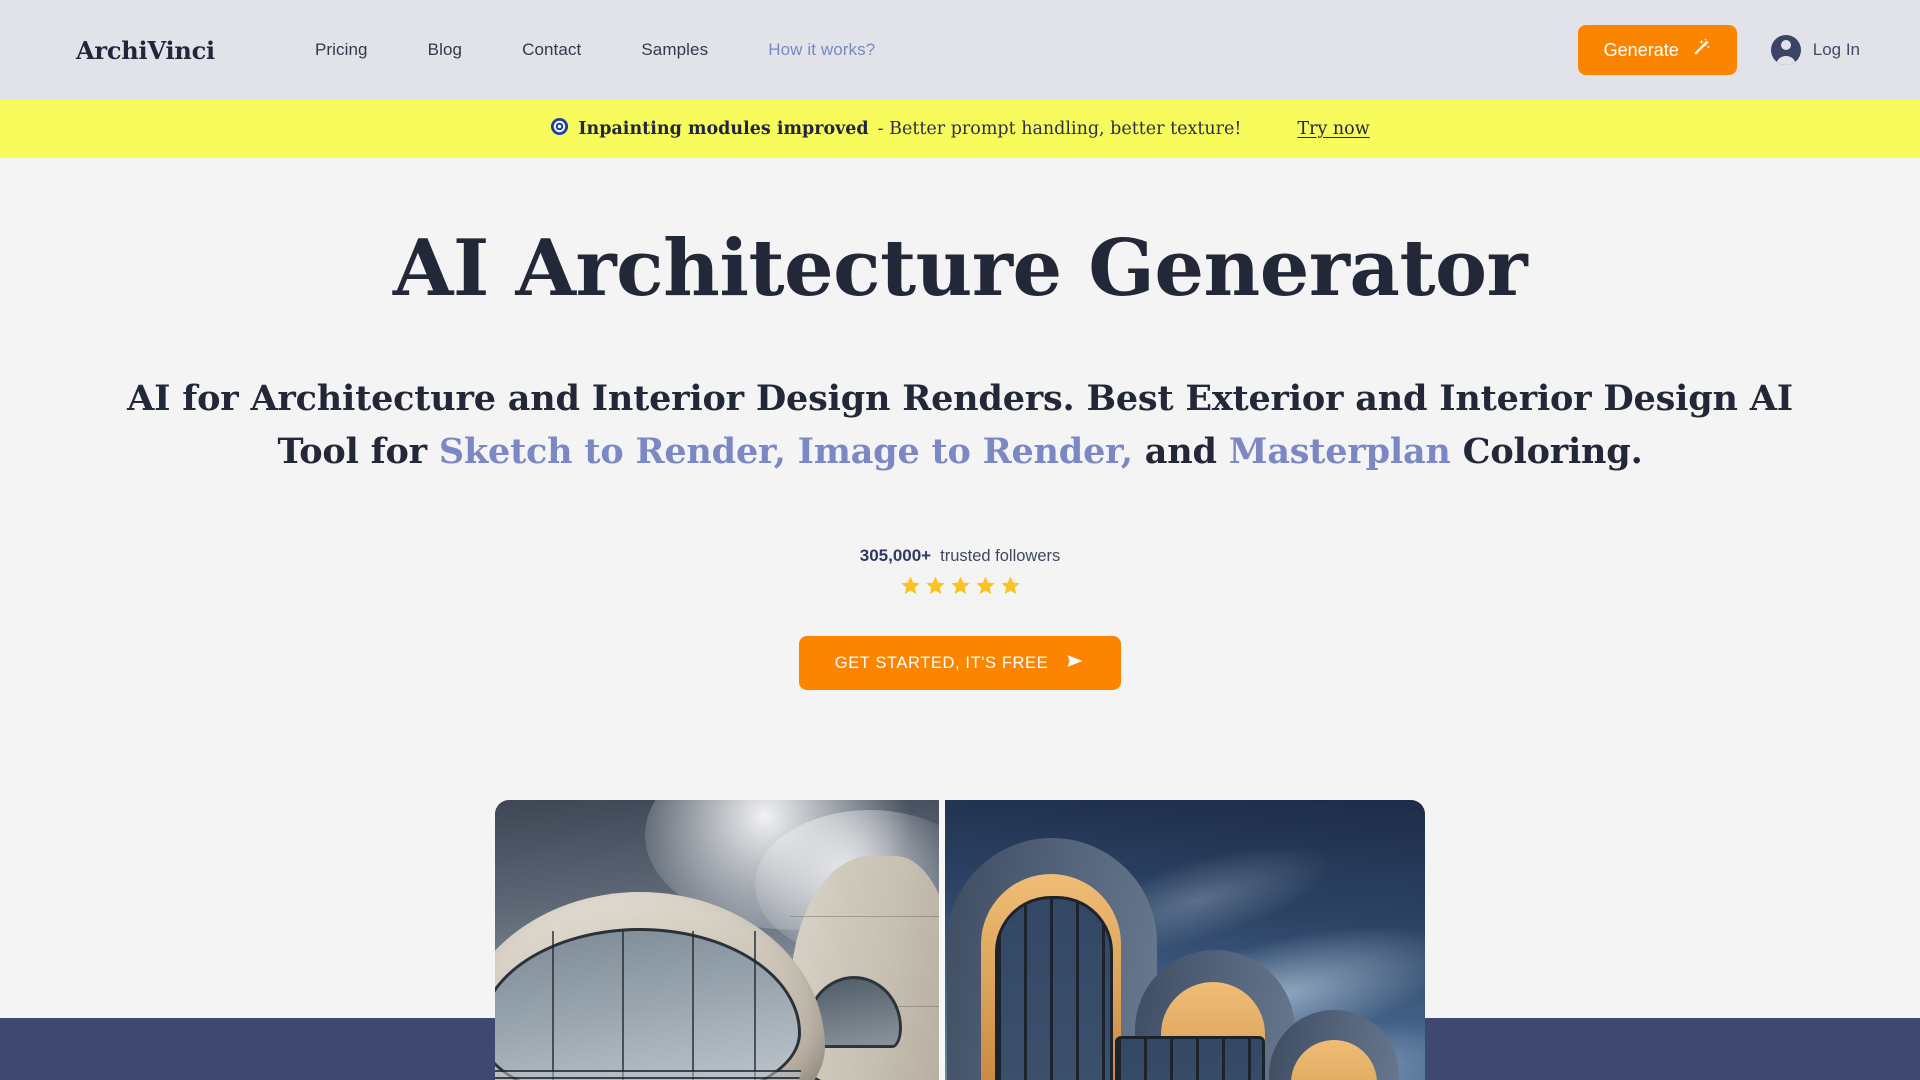  What do you see at coordinates (341, 50) in the screenshot?
I see `nav-item-pricing: Pricing` at bounding box center [341, 50].